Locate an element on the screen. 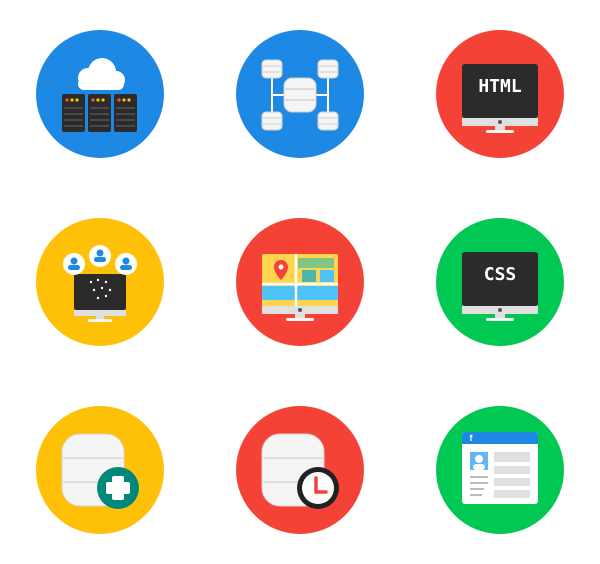 This screenshot has height=564, width=600. database-network-icon is located at coordinates (300, 94).